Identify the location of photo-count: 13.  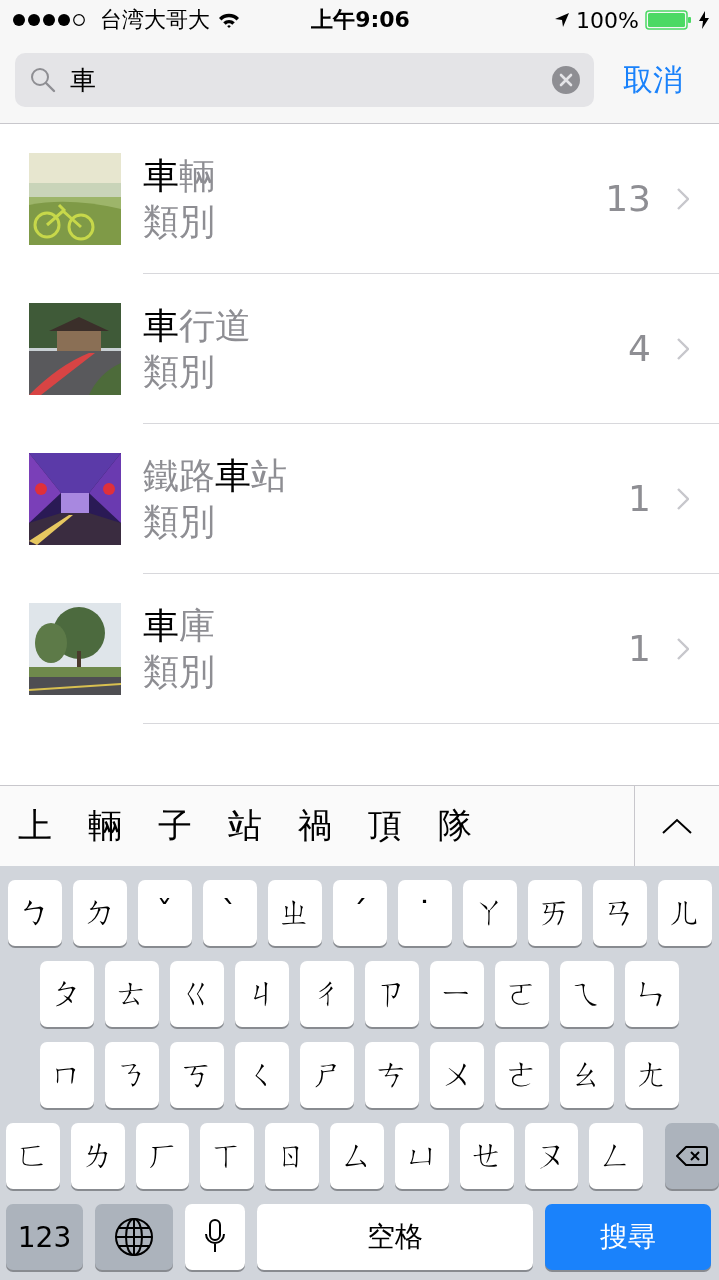
(628, 198).